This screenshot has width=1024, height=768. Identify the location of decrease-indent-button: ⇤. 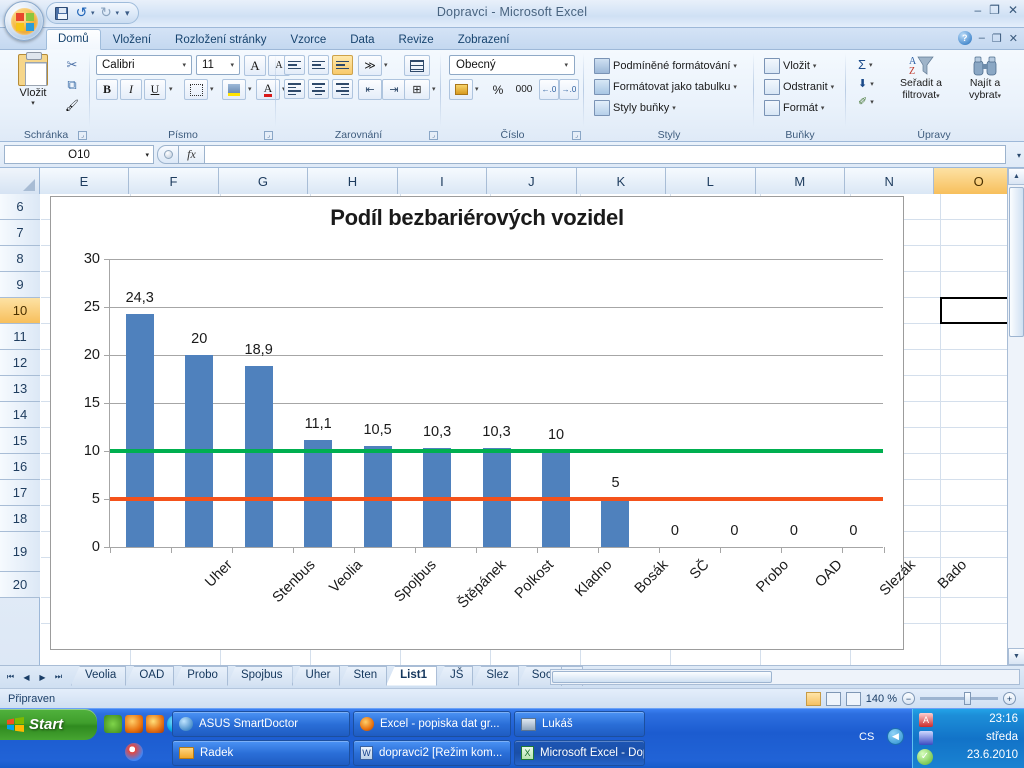
(370, 89).